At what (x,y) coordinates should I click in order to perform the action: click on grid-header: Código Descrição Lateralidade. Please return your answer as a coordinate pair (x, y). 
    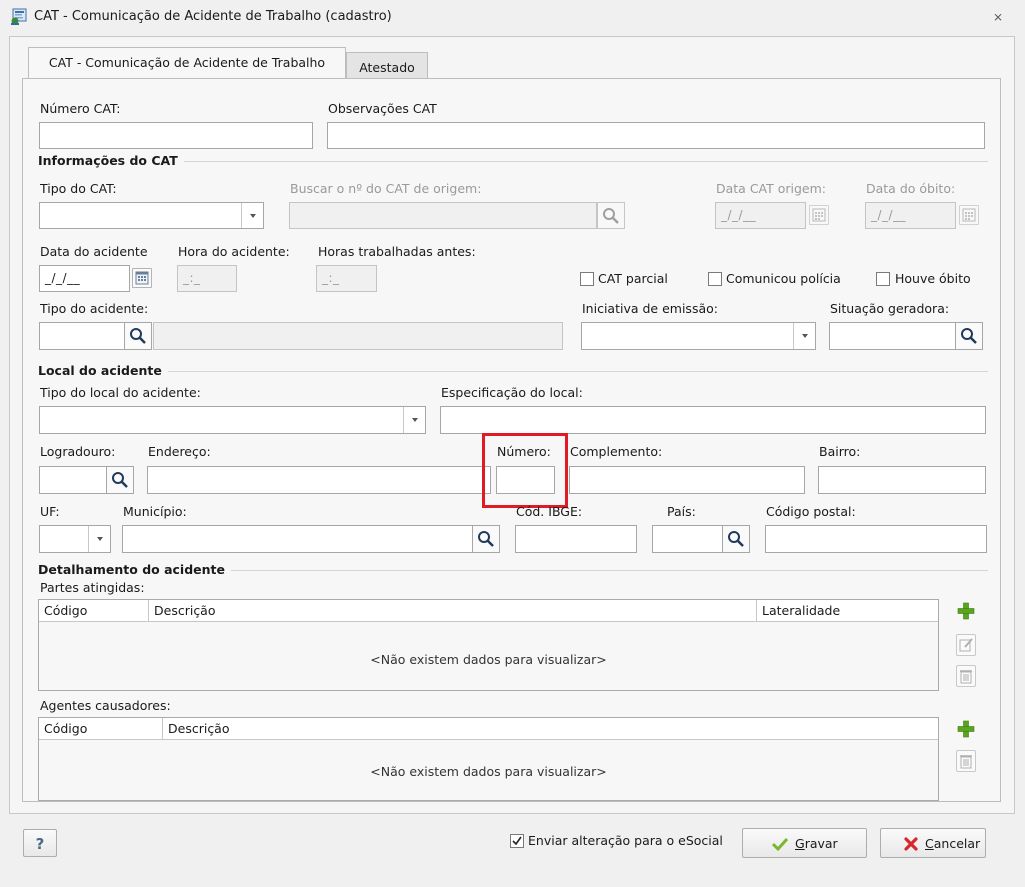
    Looking at the image, I should click on (488, 611).